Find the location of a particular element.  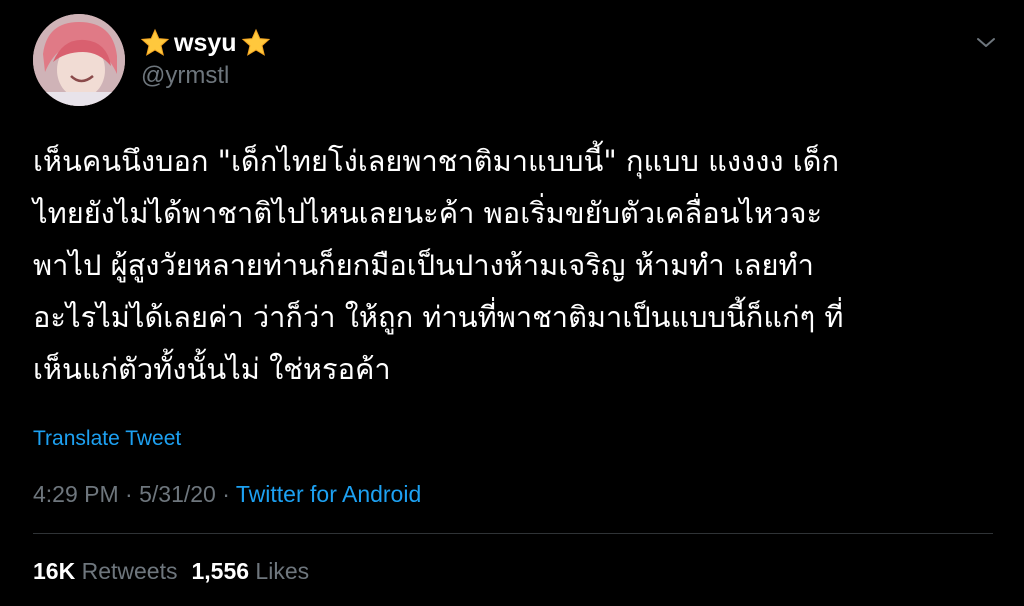

tweet-text-line: เห็นแก่ตัวทั้งนั้นไม่ ใช่หรอค้า is located at coordinates (212, 369).